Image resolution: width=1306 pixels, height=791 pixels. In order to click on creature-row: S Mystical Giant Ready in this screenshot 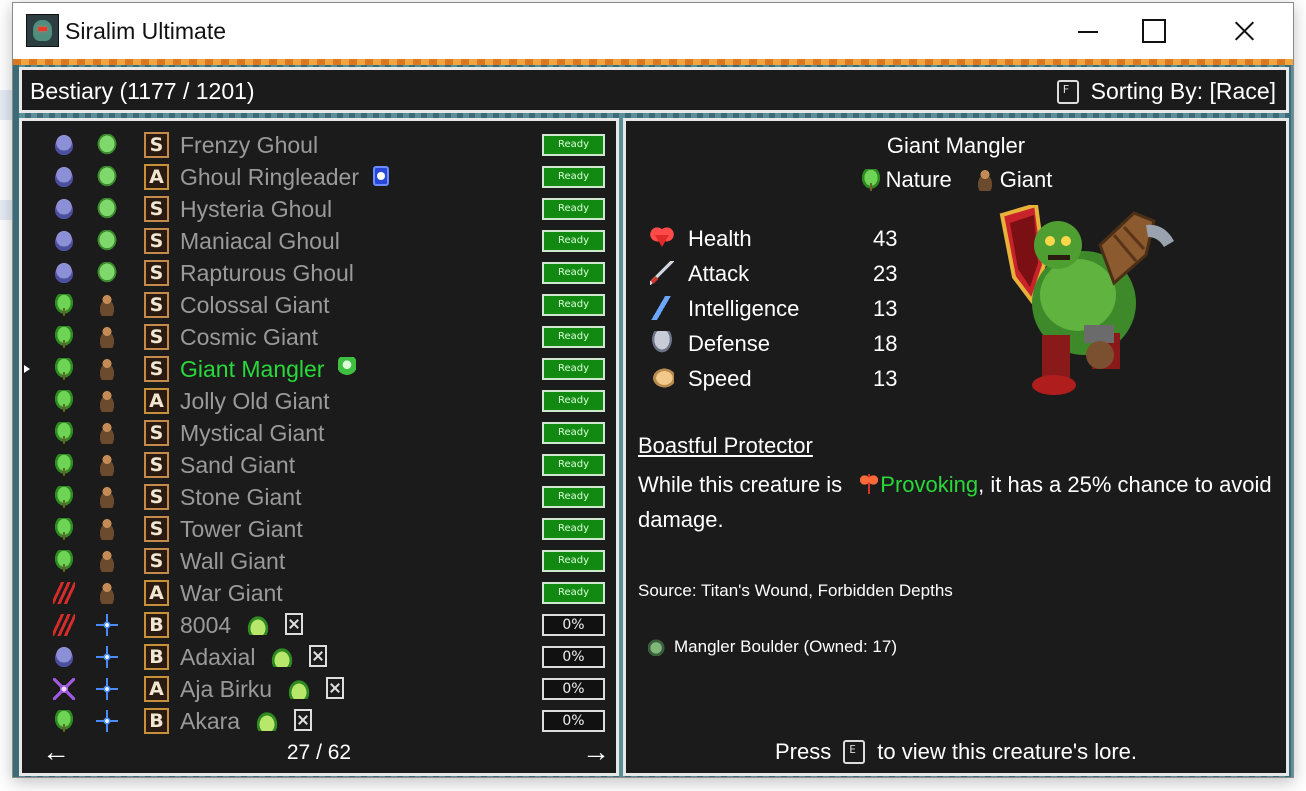, I will do `click(319, 433)`.